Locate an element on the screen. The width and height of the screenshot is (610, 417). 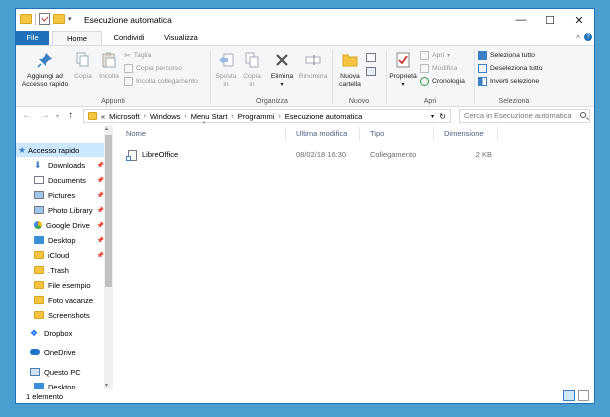
rename-label: Rinomina is located at coordinates (313, 76).